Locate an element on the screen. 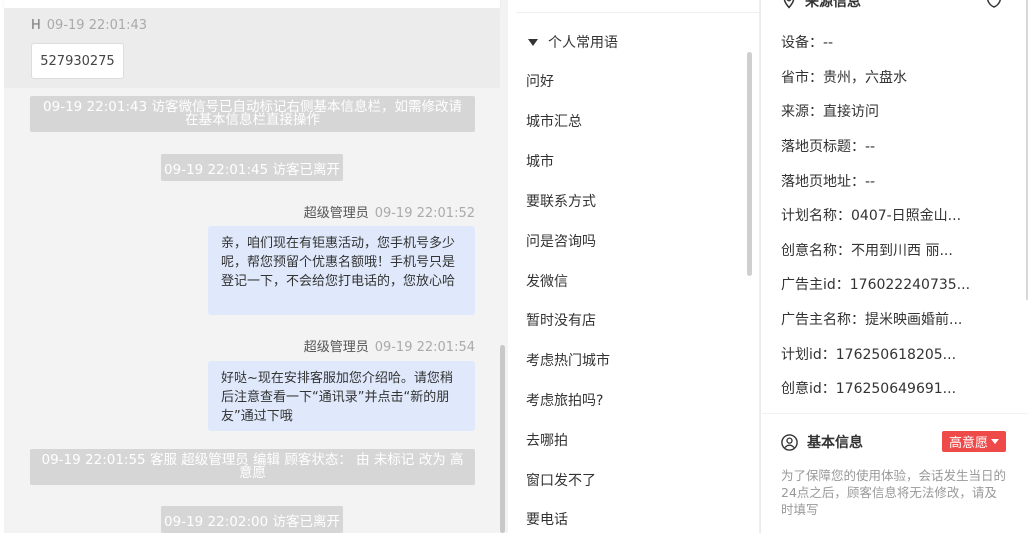 Image resolution: width=1028 pixels, height=533 pixels. phrase-item: 城市 is located at coordinates (540, 161).